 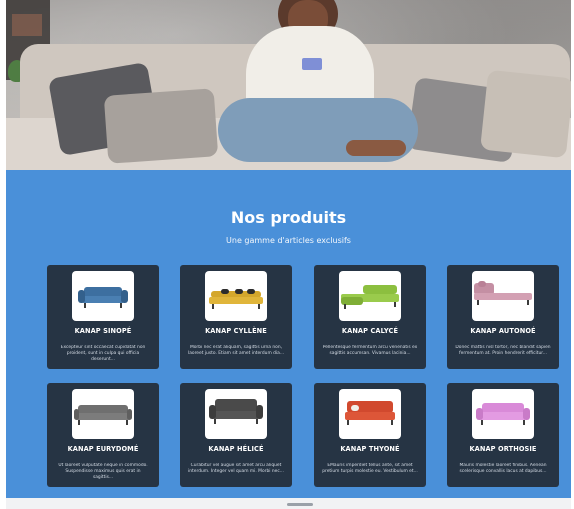 What do you see at coordinates (236, 331) in the screenshot?
I see `product-name: KANAP CYLLÈNE` at bounding box center [236, 331].